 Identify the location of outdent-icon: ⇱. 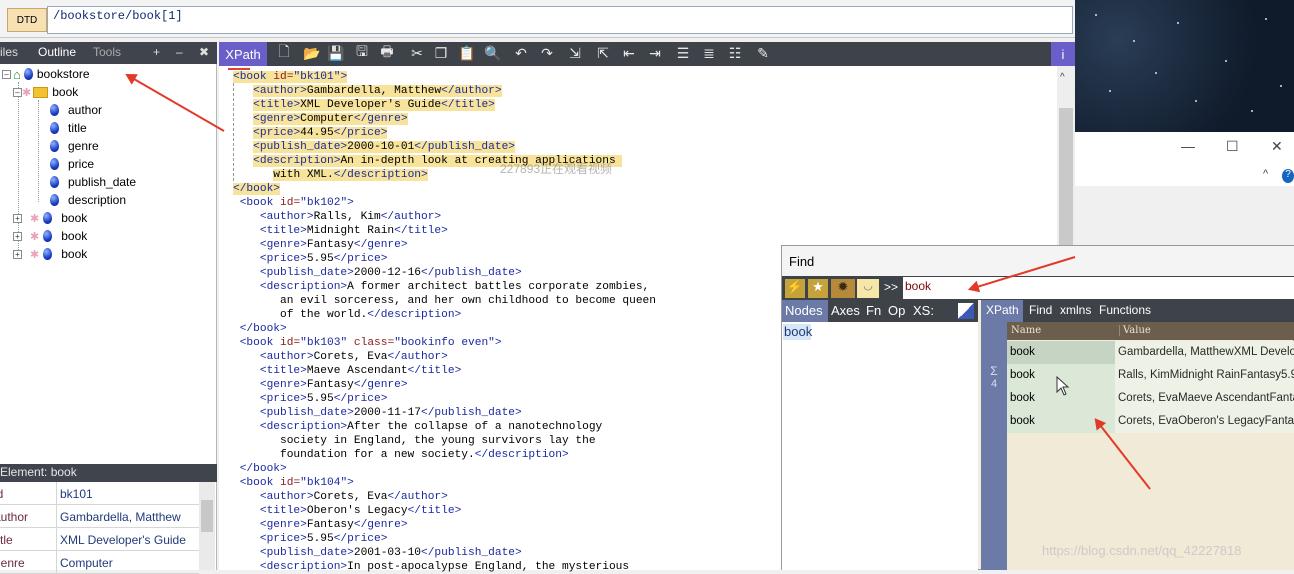
(603, 53).